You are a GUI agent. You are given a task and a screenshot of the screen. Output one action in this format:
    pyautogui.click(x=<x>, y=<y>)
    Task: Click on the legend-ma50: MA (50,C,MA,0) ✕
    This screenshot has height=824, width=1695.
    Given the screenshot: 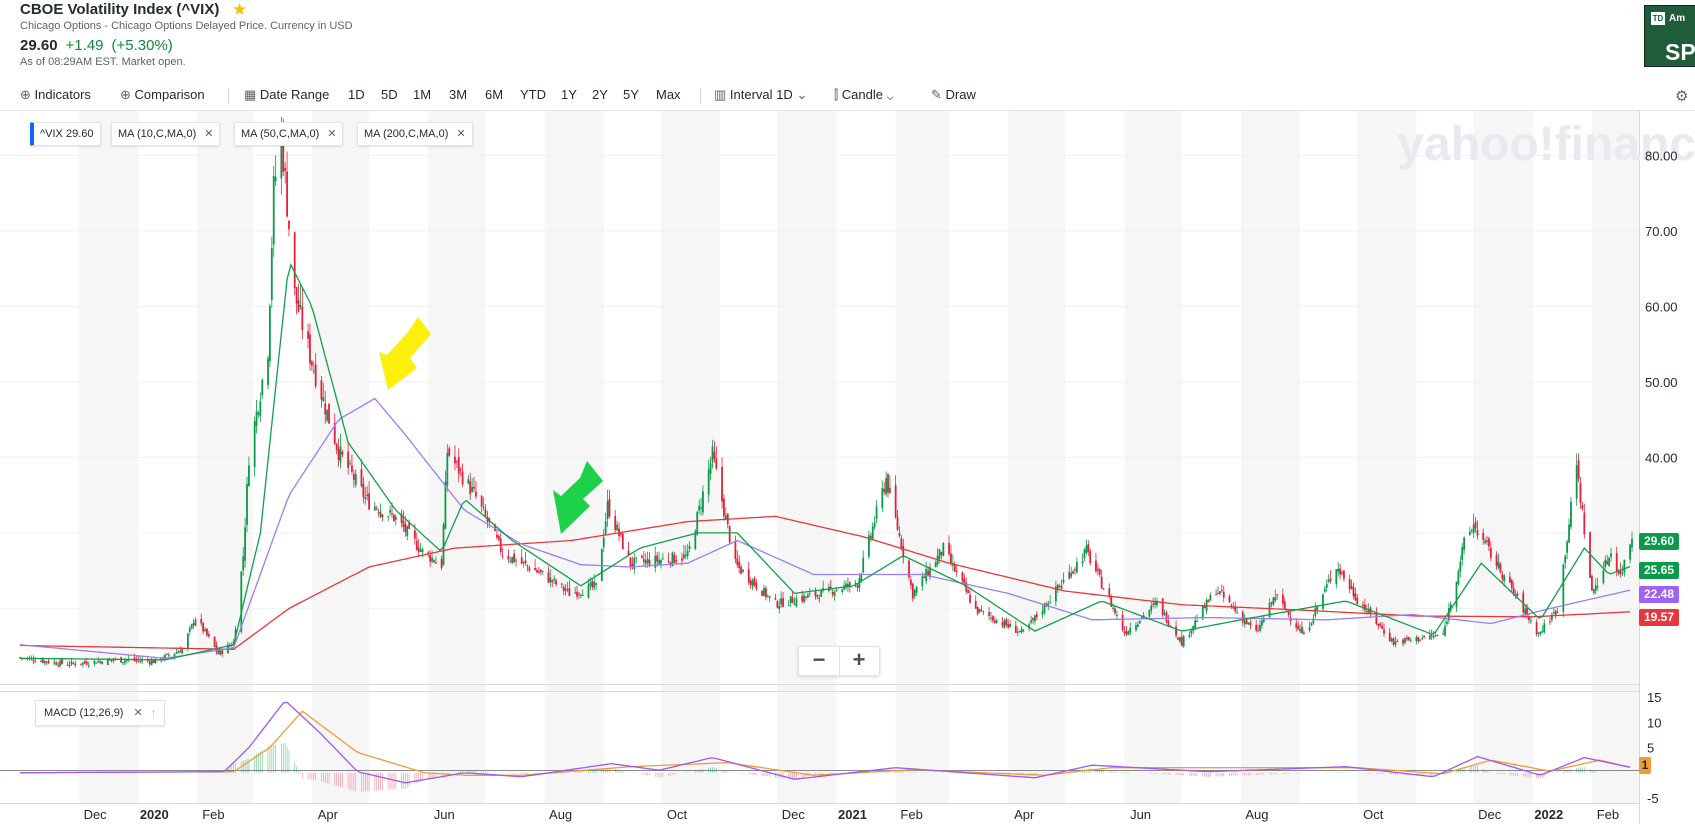 What is the action you would take?
    pyautogui.click(x=289, y=134)
    